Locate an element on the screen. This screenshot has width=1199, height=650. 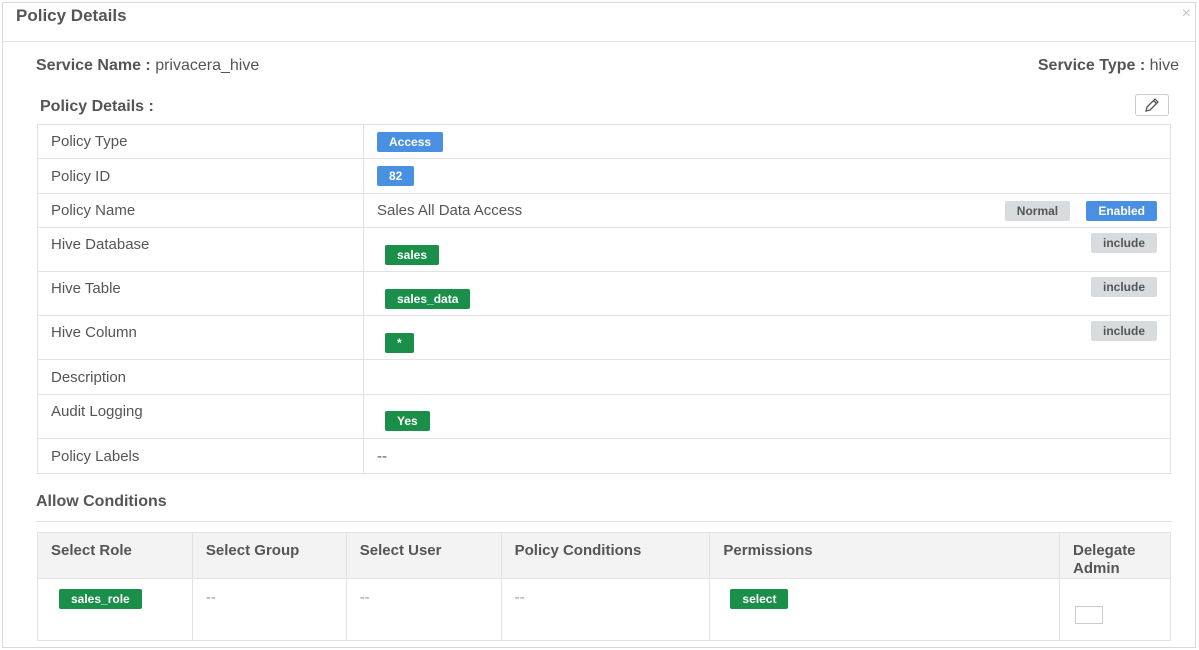
column-header: Select Group is located at coordinates (269, 555).